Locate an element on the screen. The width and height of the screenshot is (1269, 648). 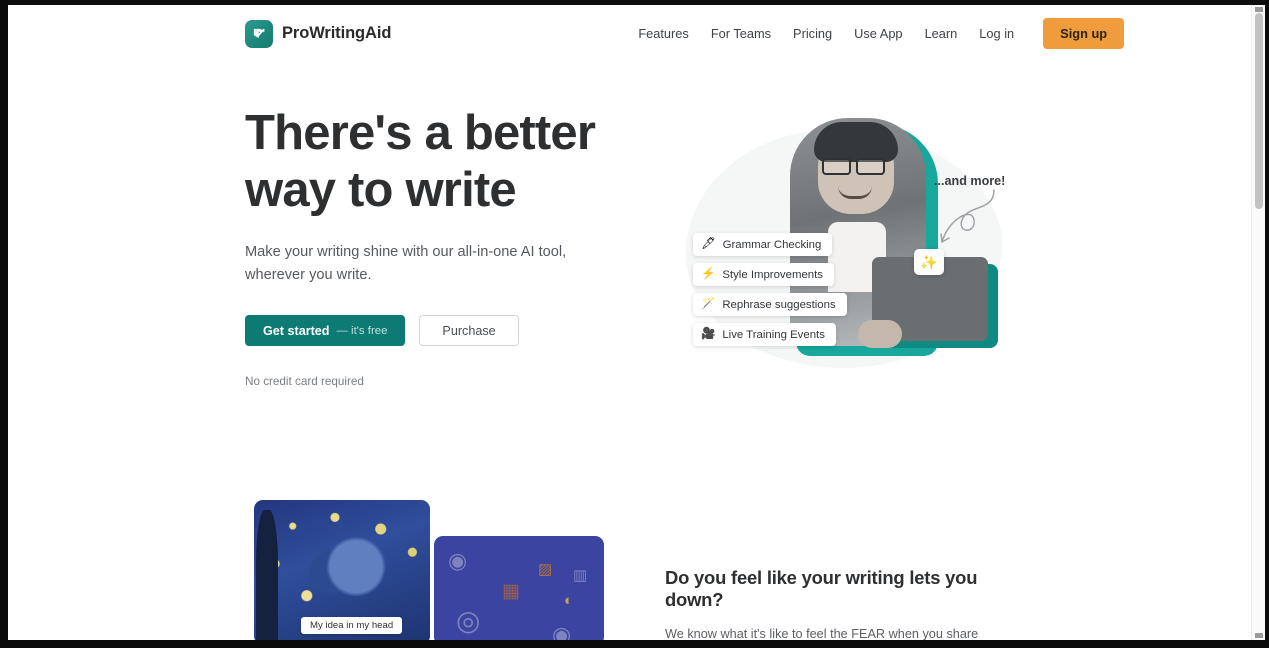
window-bottom-edge is located at coordinates (634, 644).